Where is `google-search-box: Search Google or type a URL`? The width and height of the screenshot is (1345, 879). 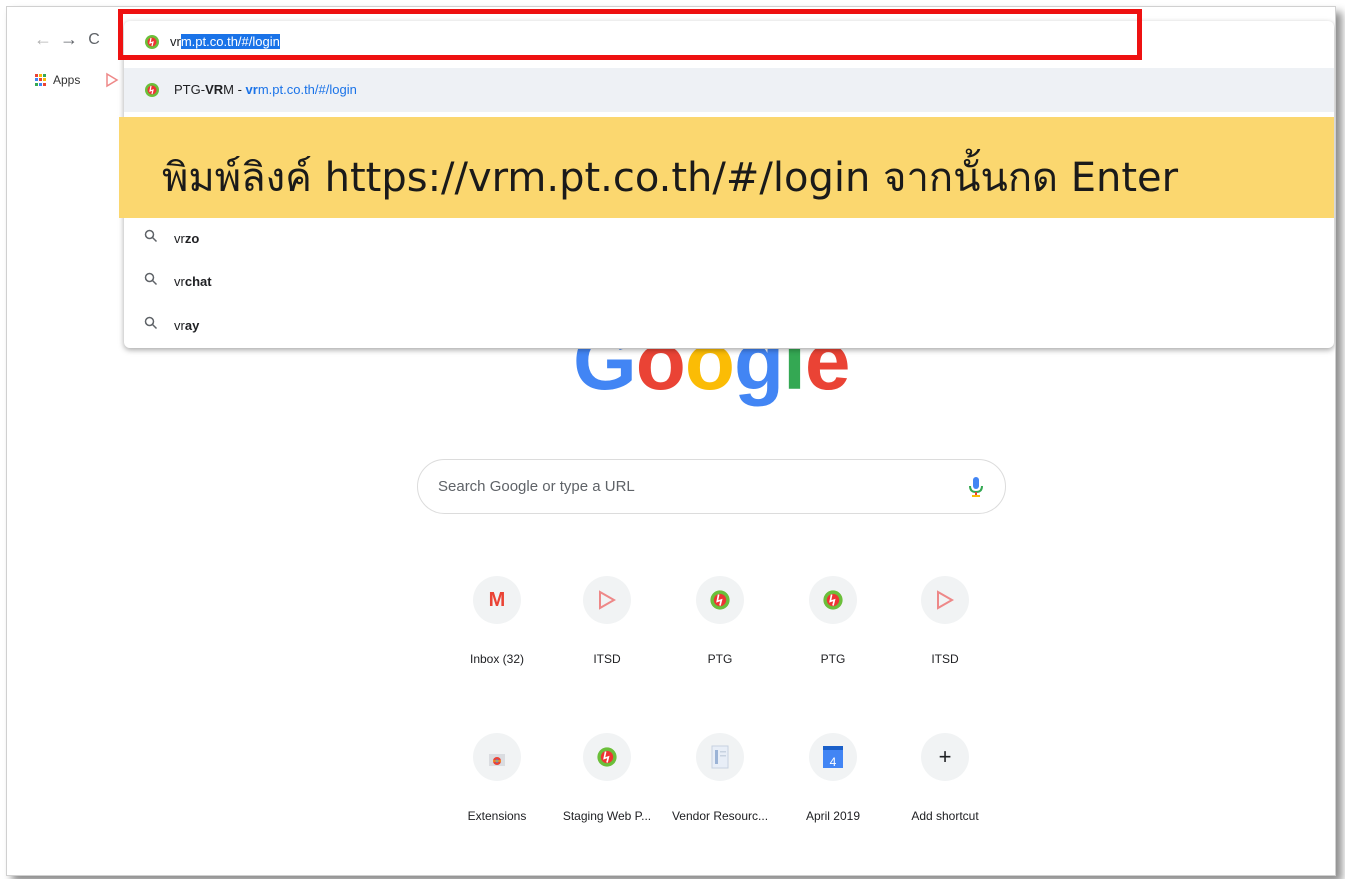 google-search-box: Search Google or type a URL is located at coordinates (711, 486).